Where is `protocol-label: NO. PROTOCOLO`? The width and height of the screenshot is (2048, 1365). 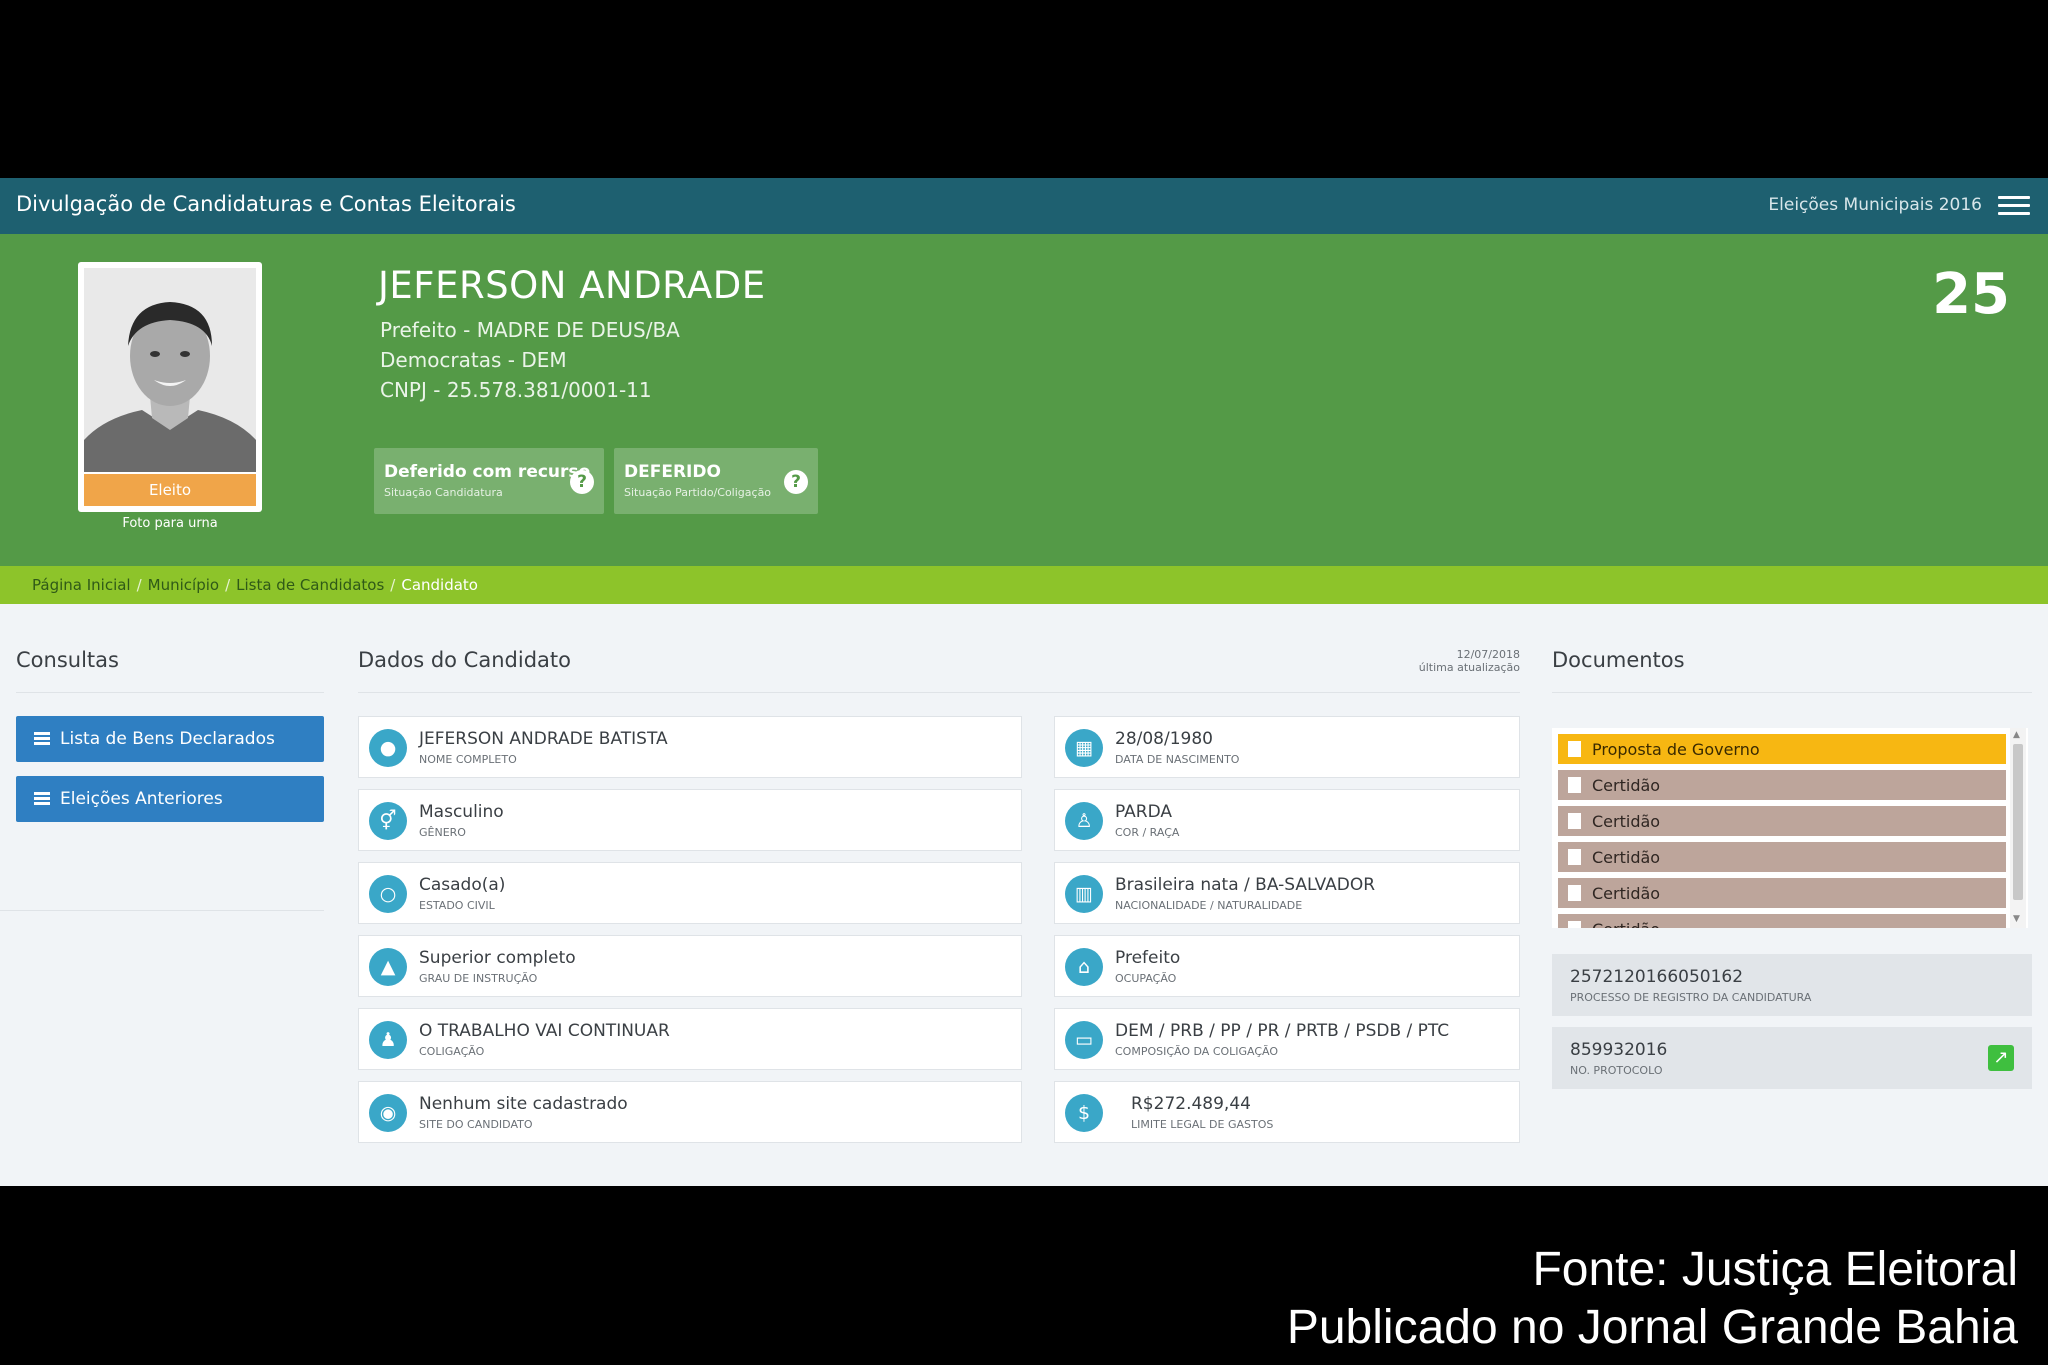
protocol-label: NO. PROTOCOLO is located at coordinates (1616, 1070).